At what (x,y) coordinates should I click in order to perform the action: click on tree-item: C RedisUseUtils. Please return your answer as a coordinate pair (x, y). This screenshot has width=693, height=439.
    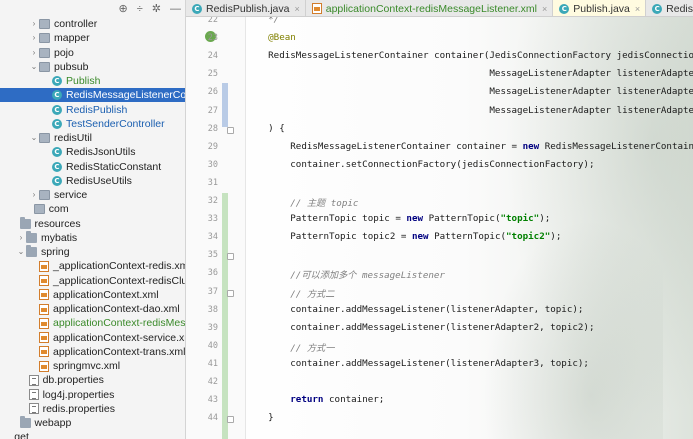
    Looking at the image, I should click on (92, 181).